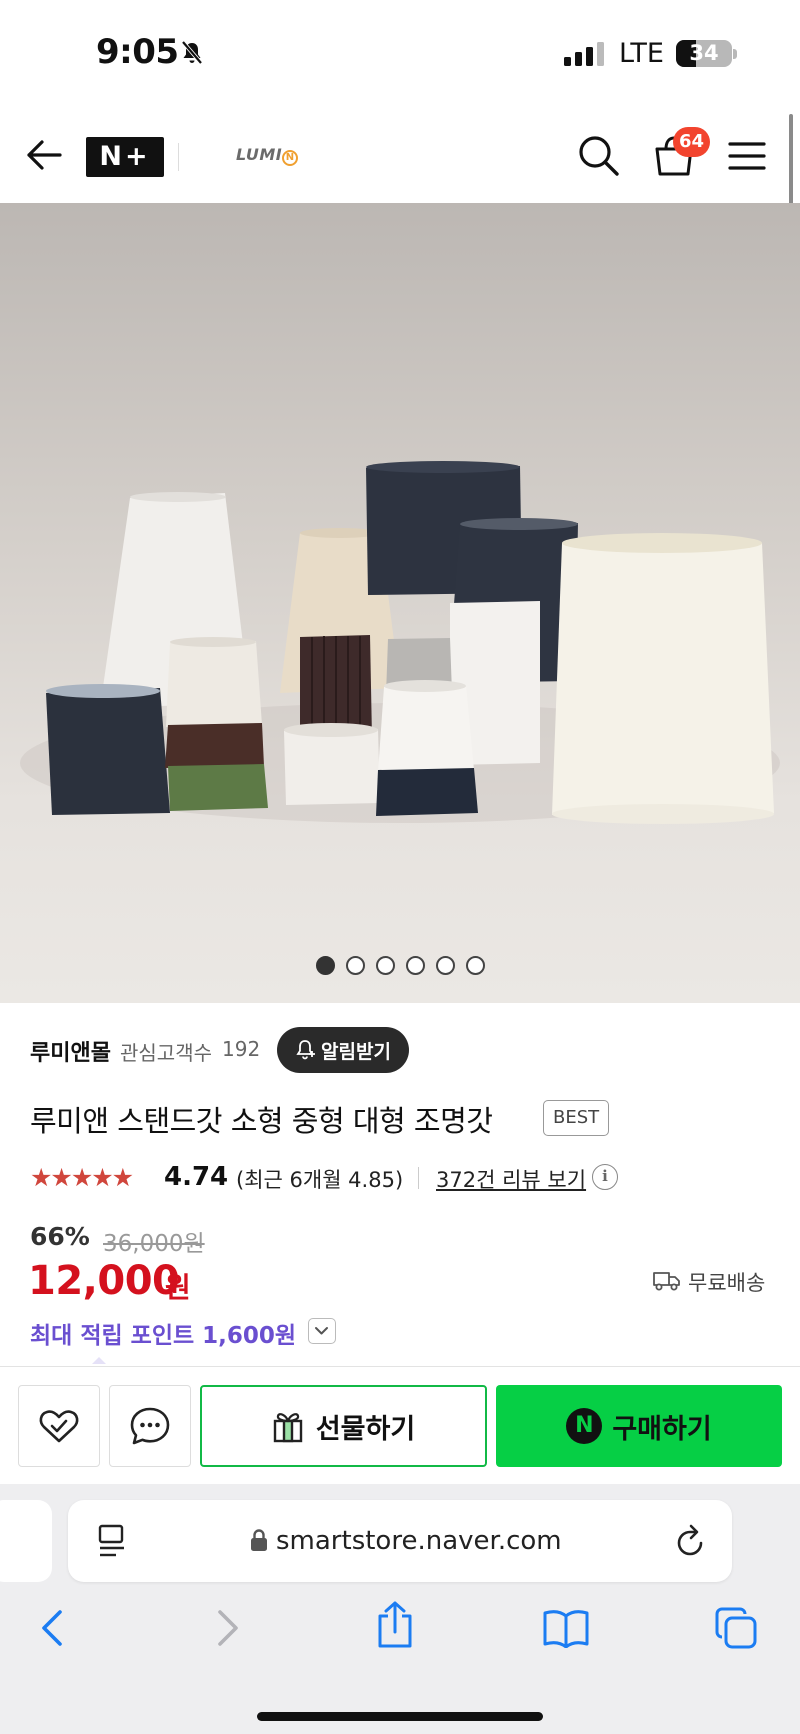 Image resolution: width=800 pixels, height=1734 pixels. Describe the element at coordinates (599, 156) in the screenshot. I see `search-icon` at that location.